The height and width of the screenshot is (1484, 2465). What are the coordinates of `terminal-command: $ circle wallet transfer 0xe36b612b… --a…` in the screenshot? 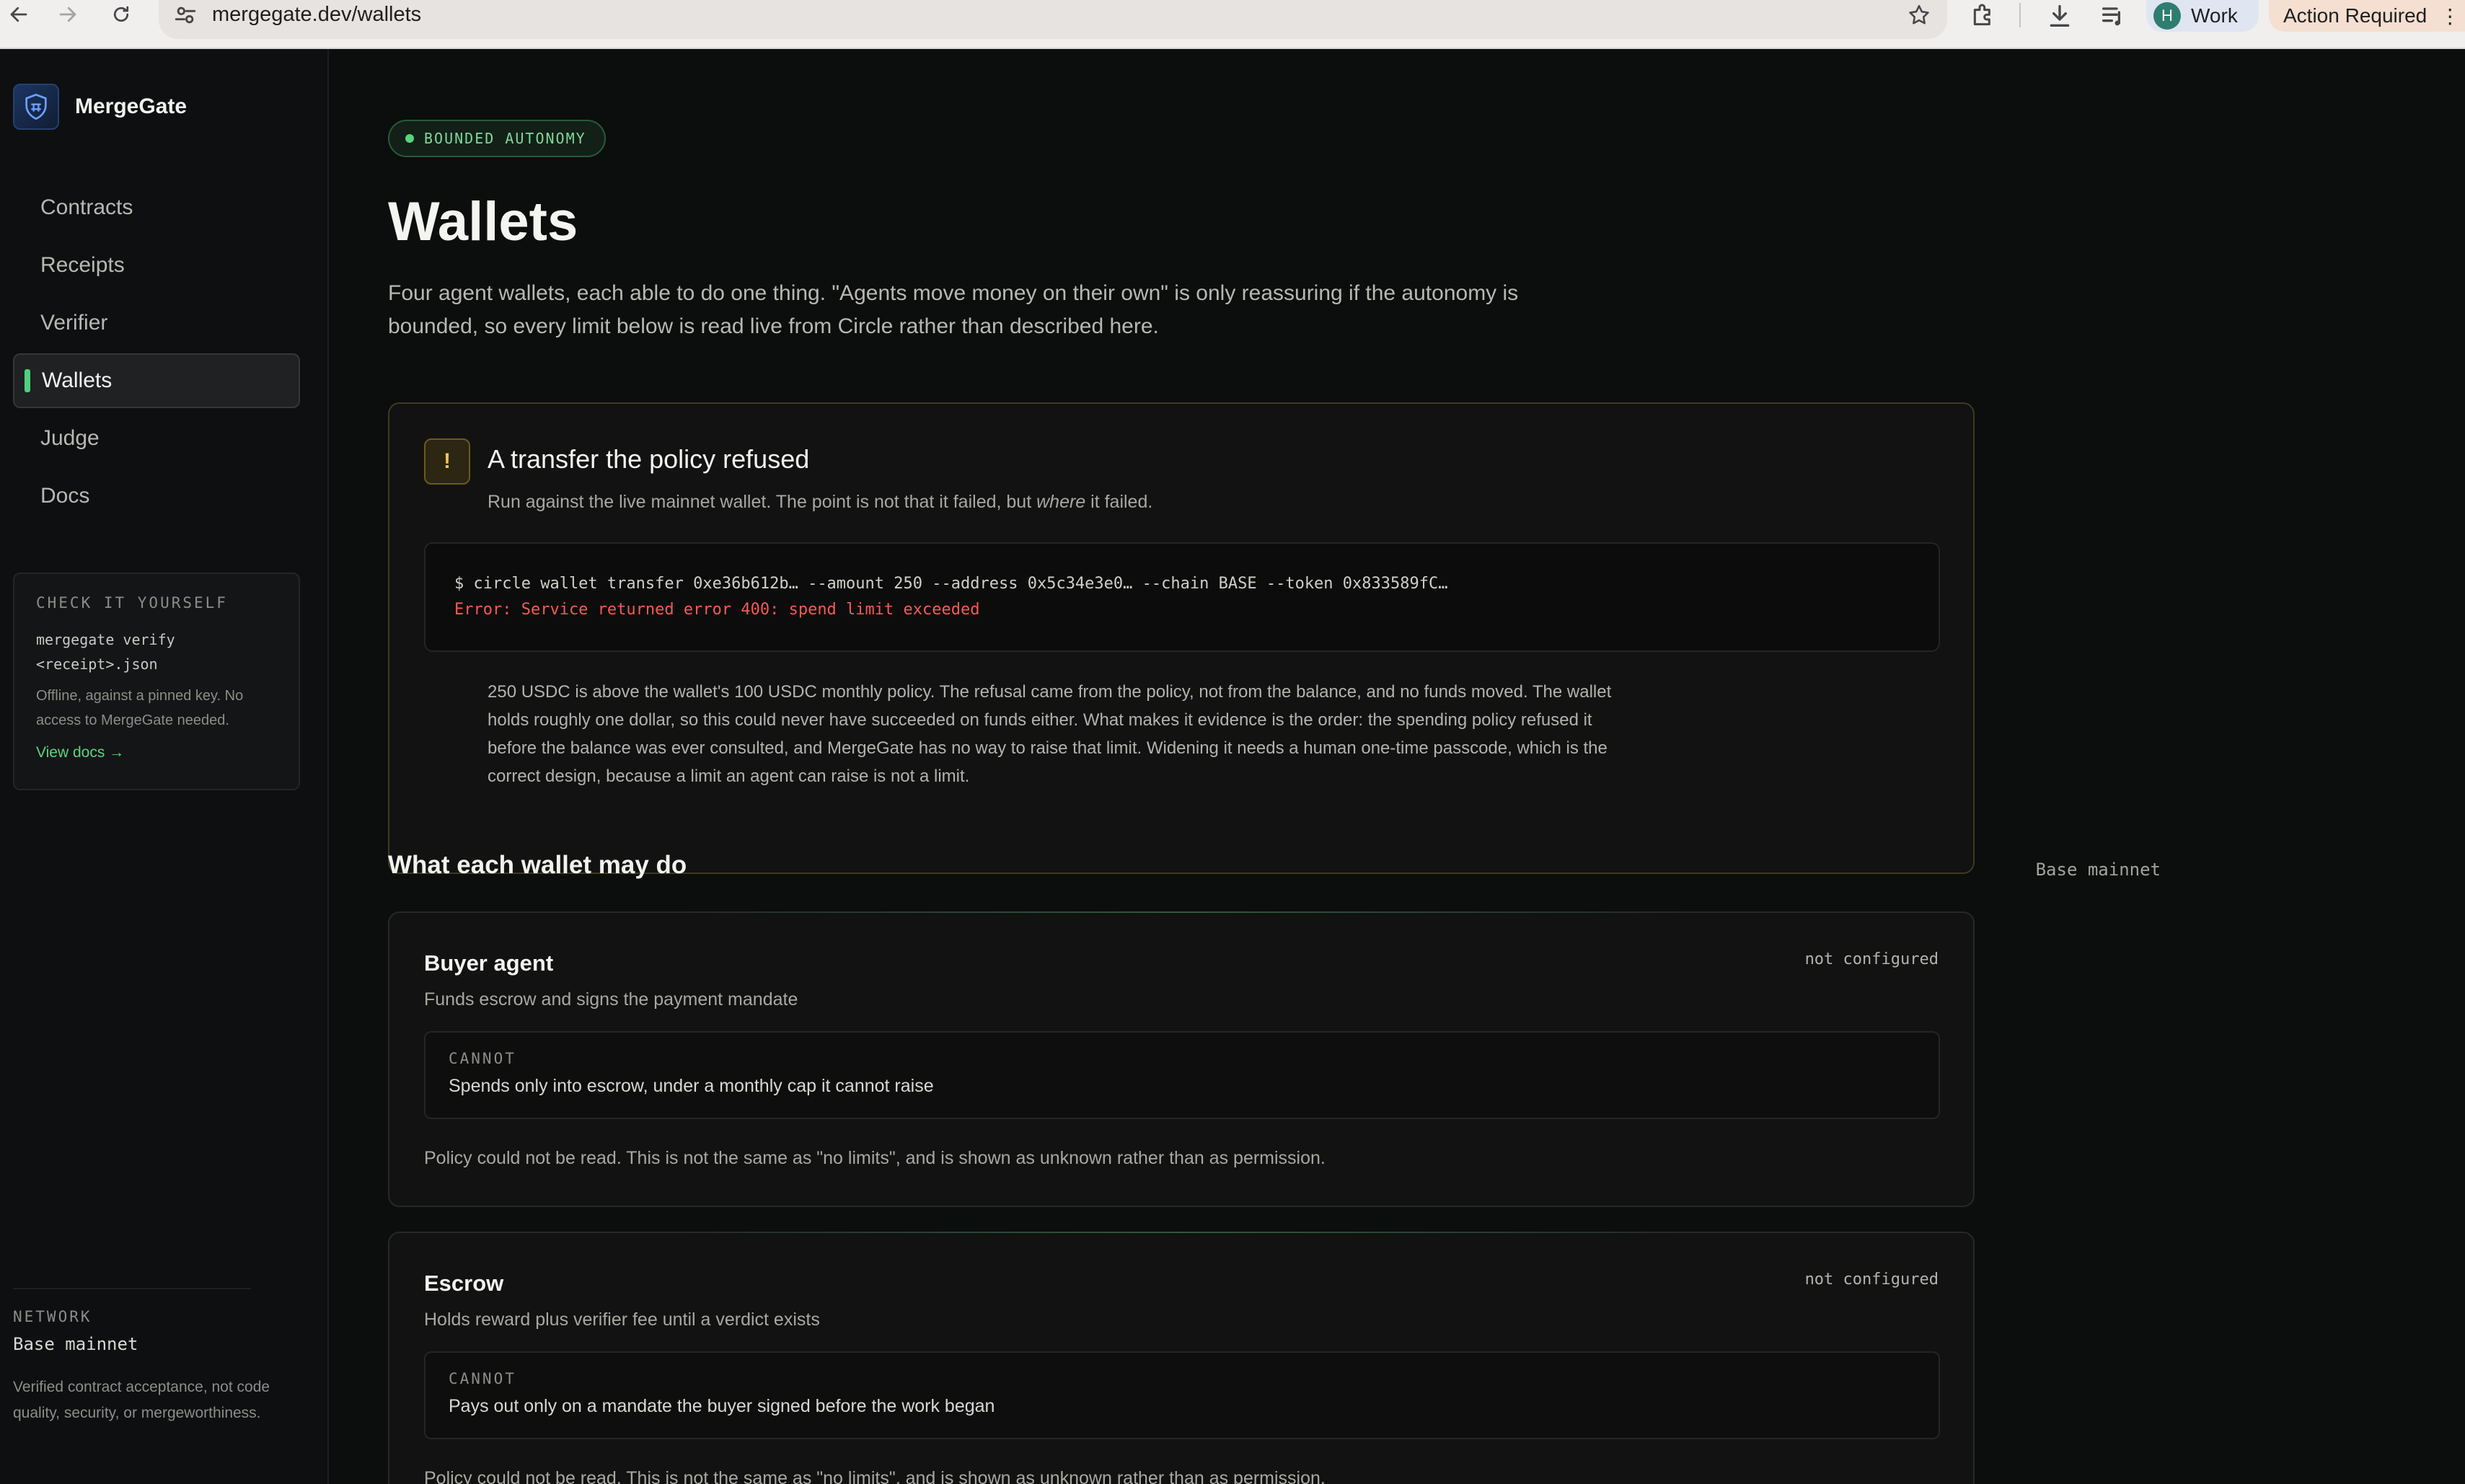 It's located at (951, 584).